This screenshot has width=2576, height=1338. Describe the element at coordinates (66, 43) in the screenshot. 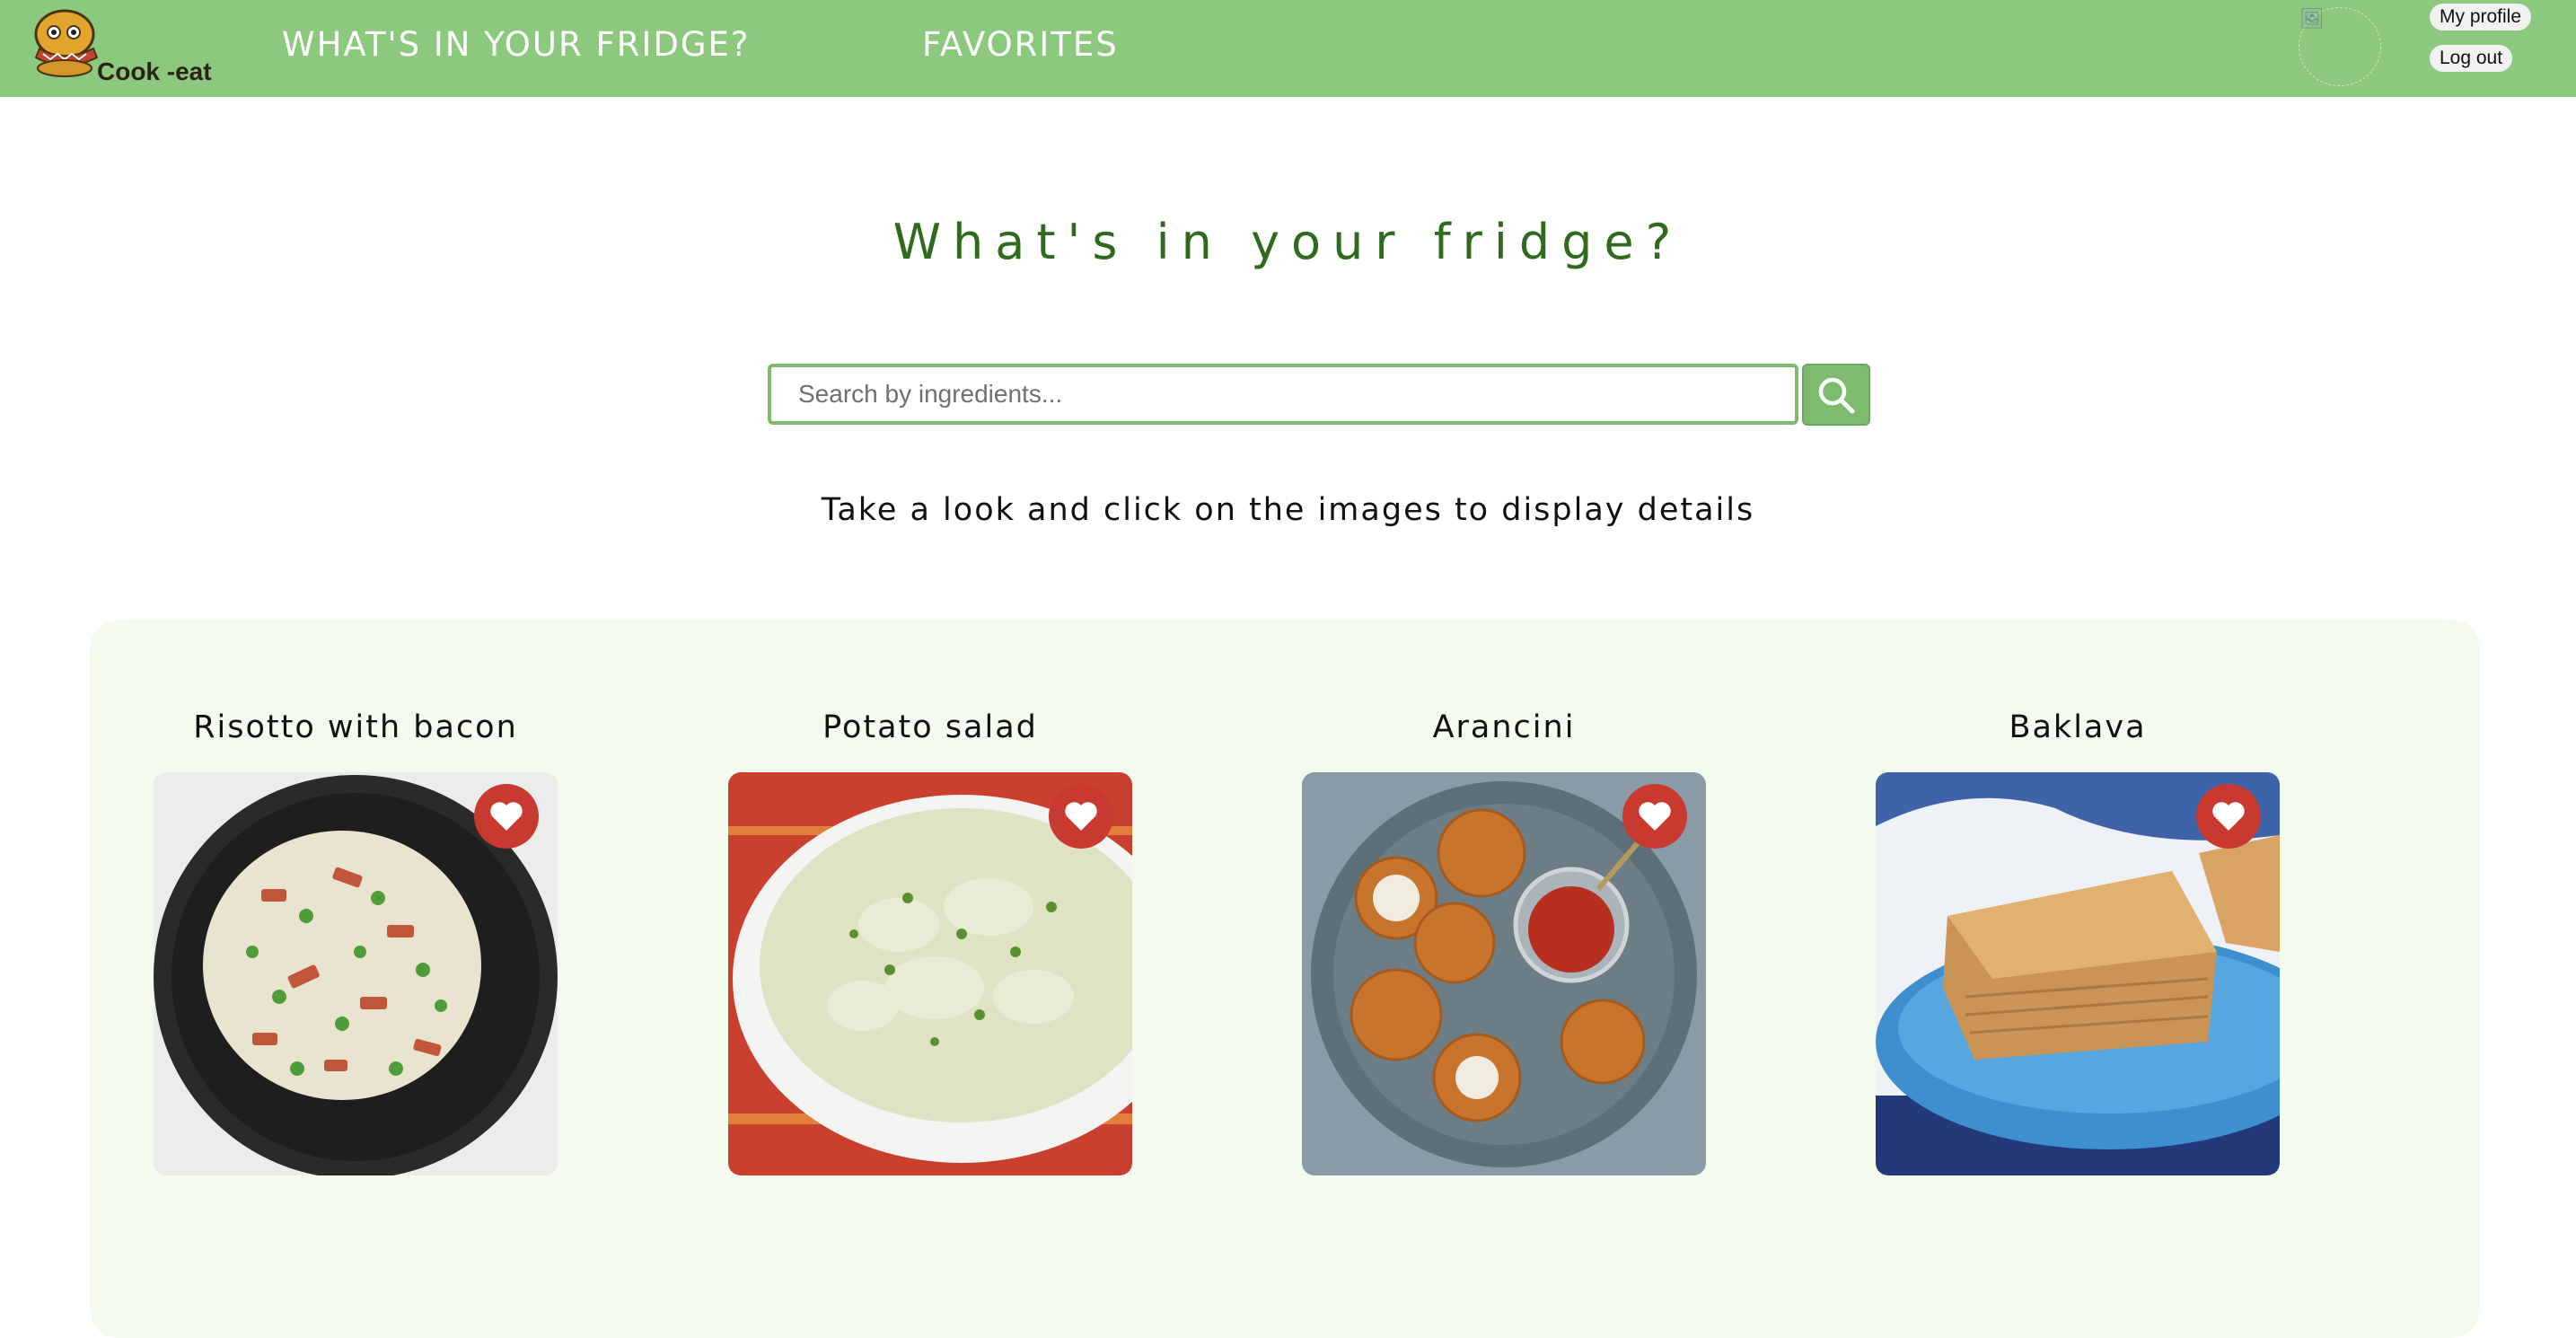

I see `burger-mascot-icon` at that location.